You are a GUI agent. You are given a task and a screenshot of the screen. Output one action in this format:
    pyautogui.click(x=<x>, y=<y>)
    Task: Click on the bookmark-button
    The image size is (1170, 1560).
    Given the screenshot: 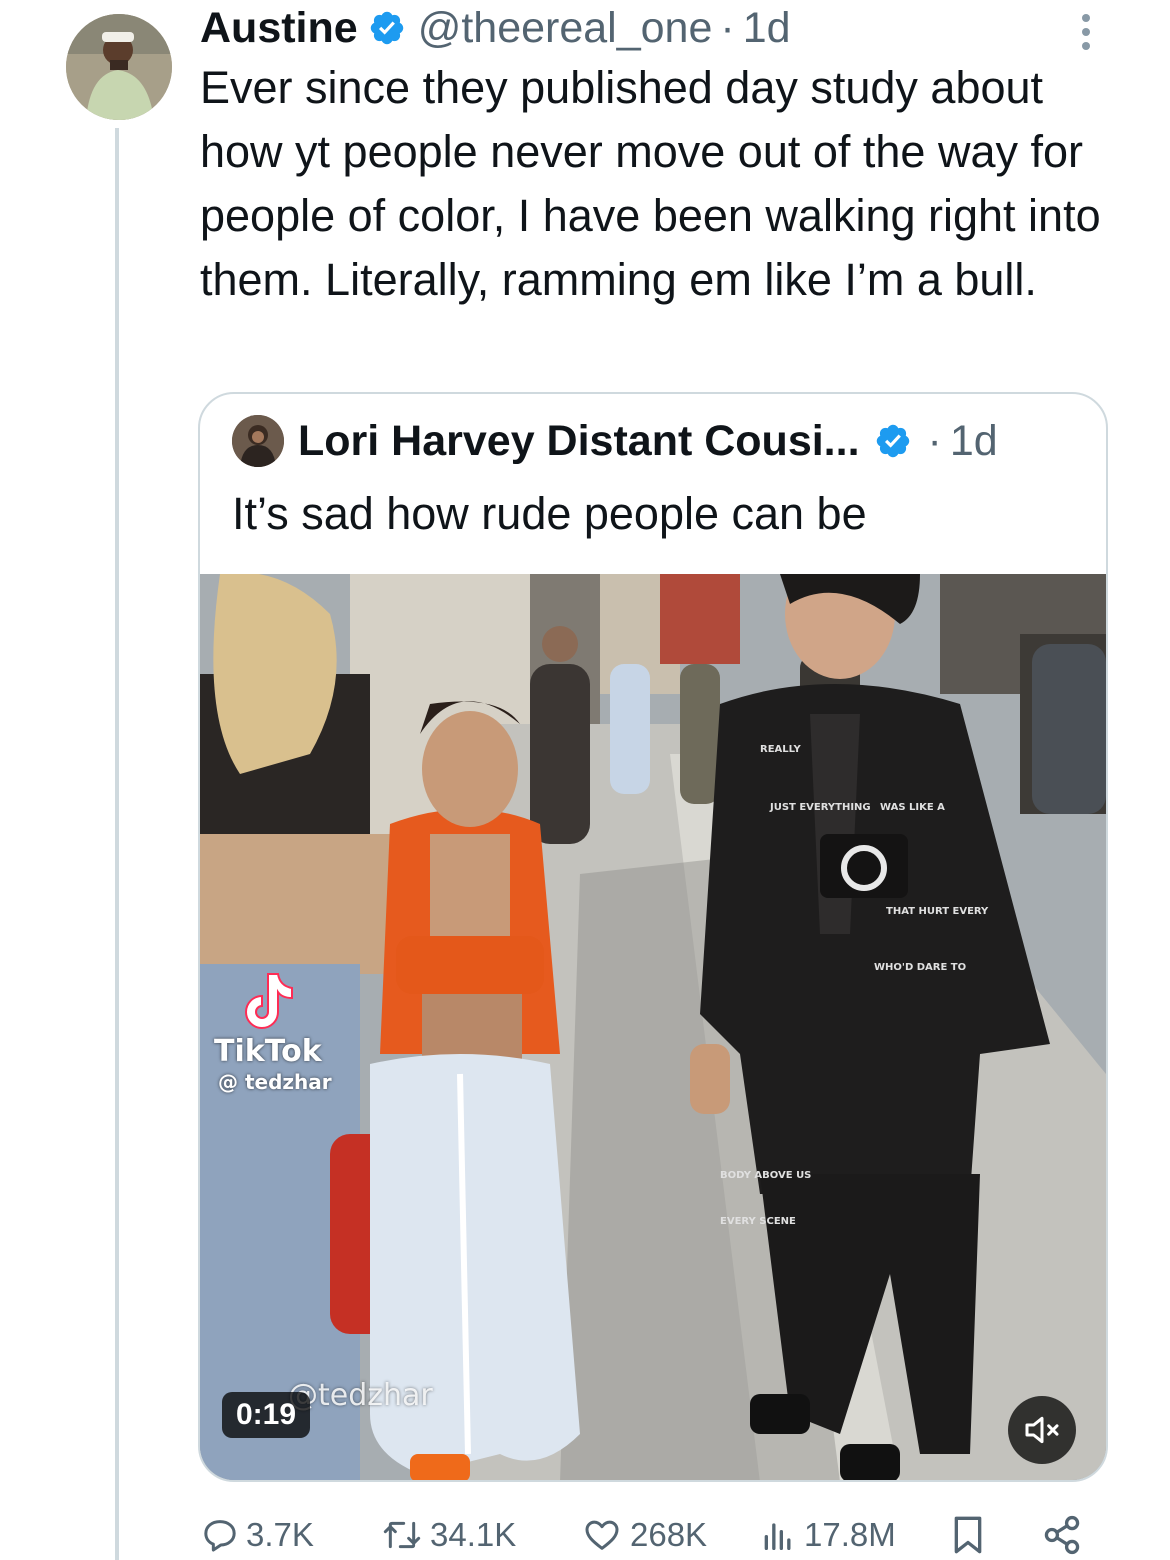 What is the action you would take?
    pyautogui.click(x=971, y=1535)
    